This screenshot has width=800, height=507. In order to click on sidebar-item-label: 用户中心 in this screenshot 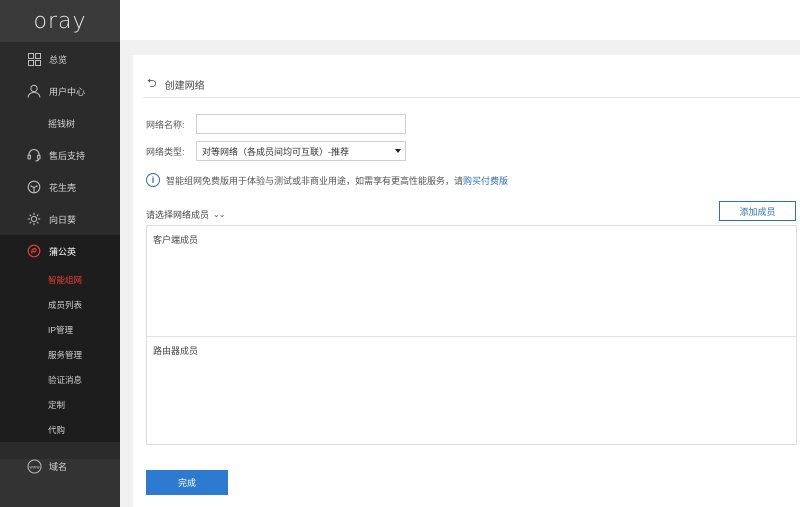, I will do `click(67, 91)`.